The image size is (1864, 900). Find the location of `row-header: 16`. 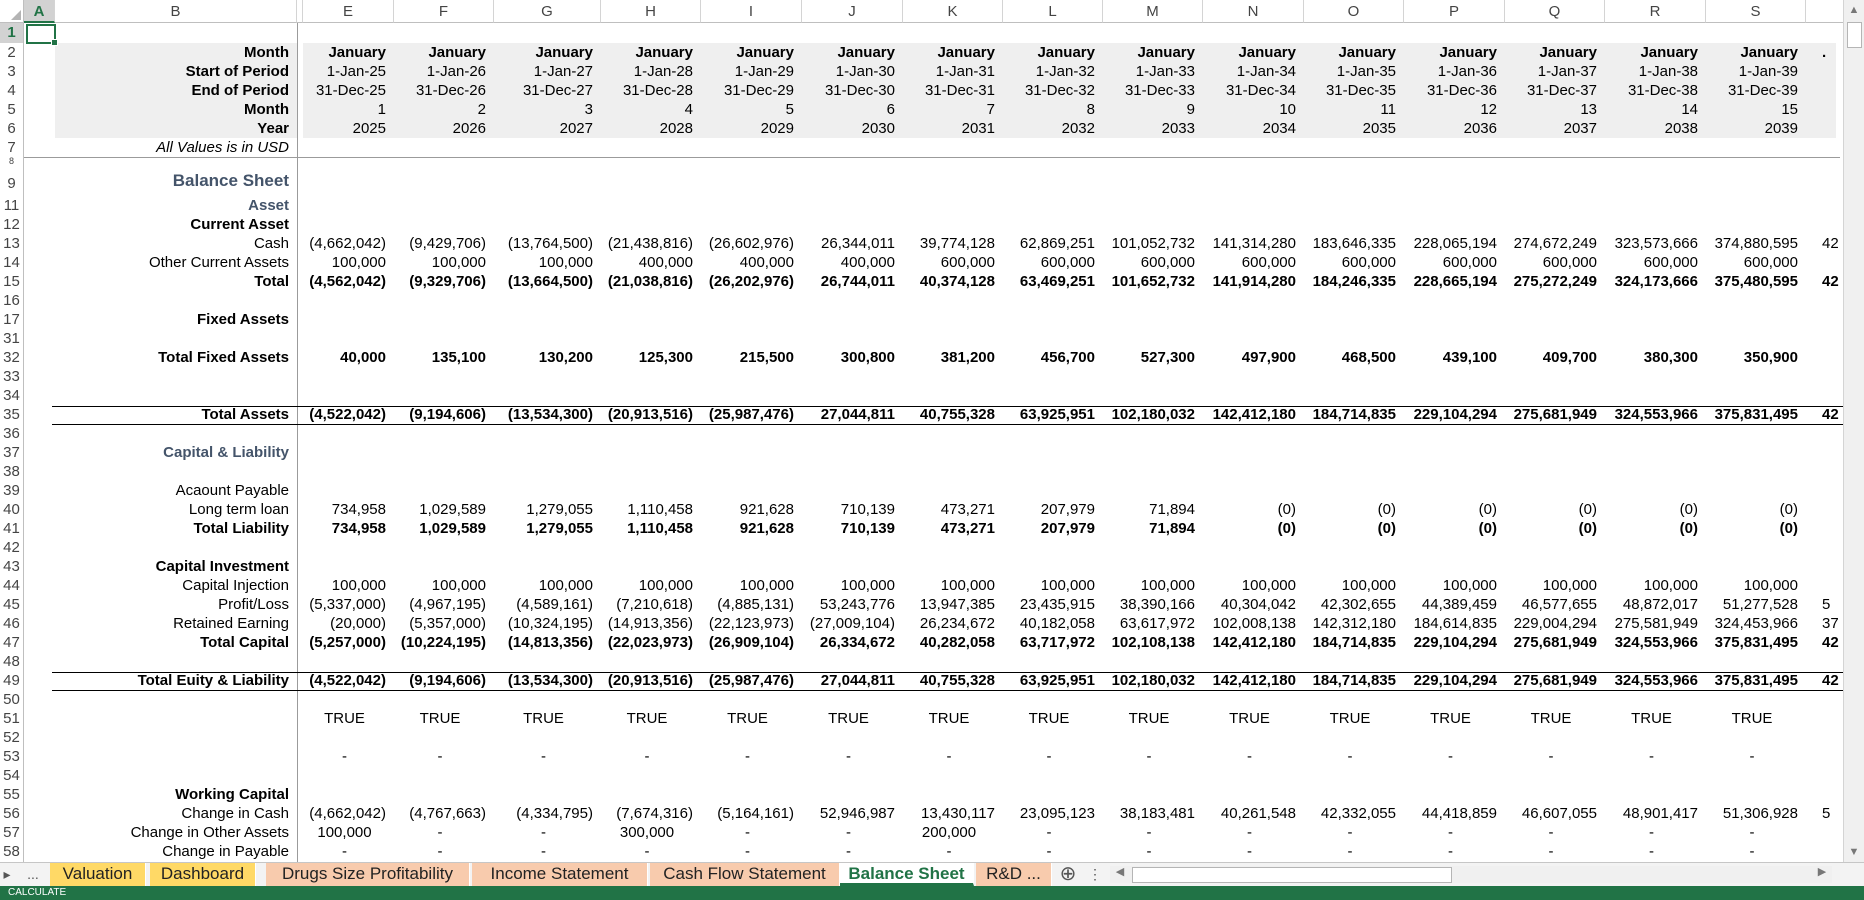

row-header: 16 is located at coordinates (12, 300).